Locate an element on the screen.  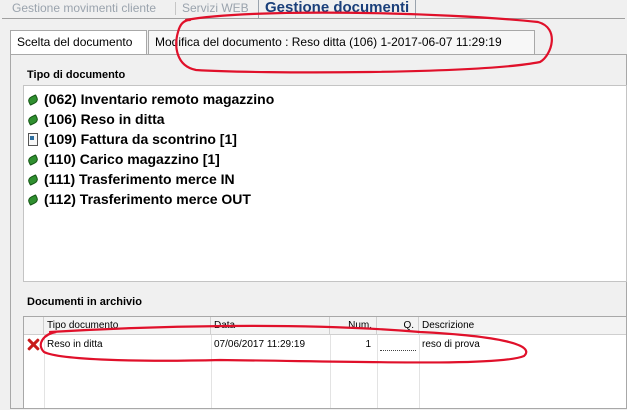
list-item: (110) Carico magazzino [1] is located at coordinates (123, 159).